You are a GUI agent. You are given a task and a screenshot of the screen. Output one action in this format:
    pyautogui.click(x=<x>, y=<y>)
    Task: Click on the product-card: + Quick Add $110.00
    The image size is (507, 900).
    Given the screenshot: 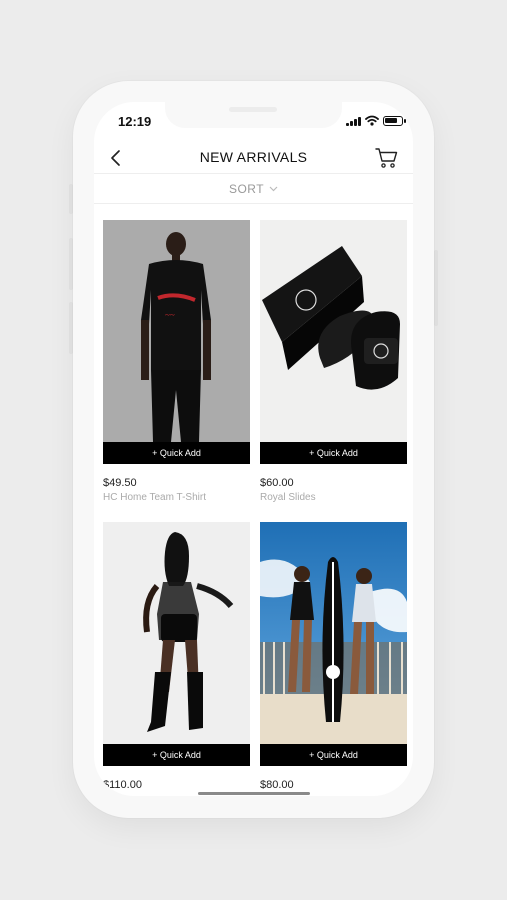 What is the action you would take?
    pyautogui.click(x=176, y=658)
    